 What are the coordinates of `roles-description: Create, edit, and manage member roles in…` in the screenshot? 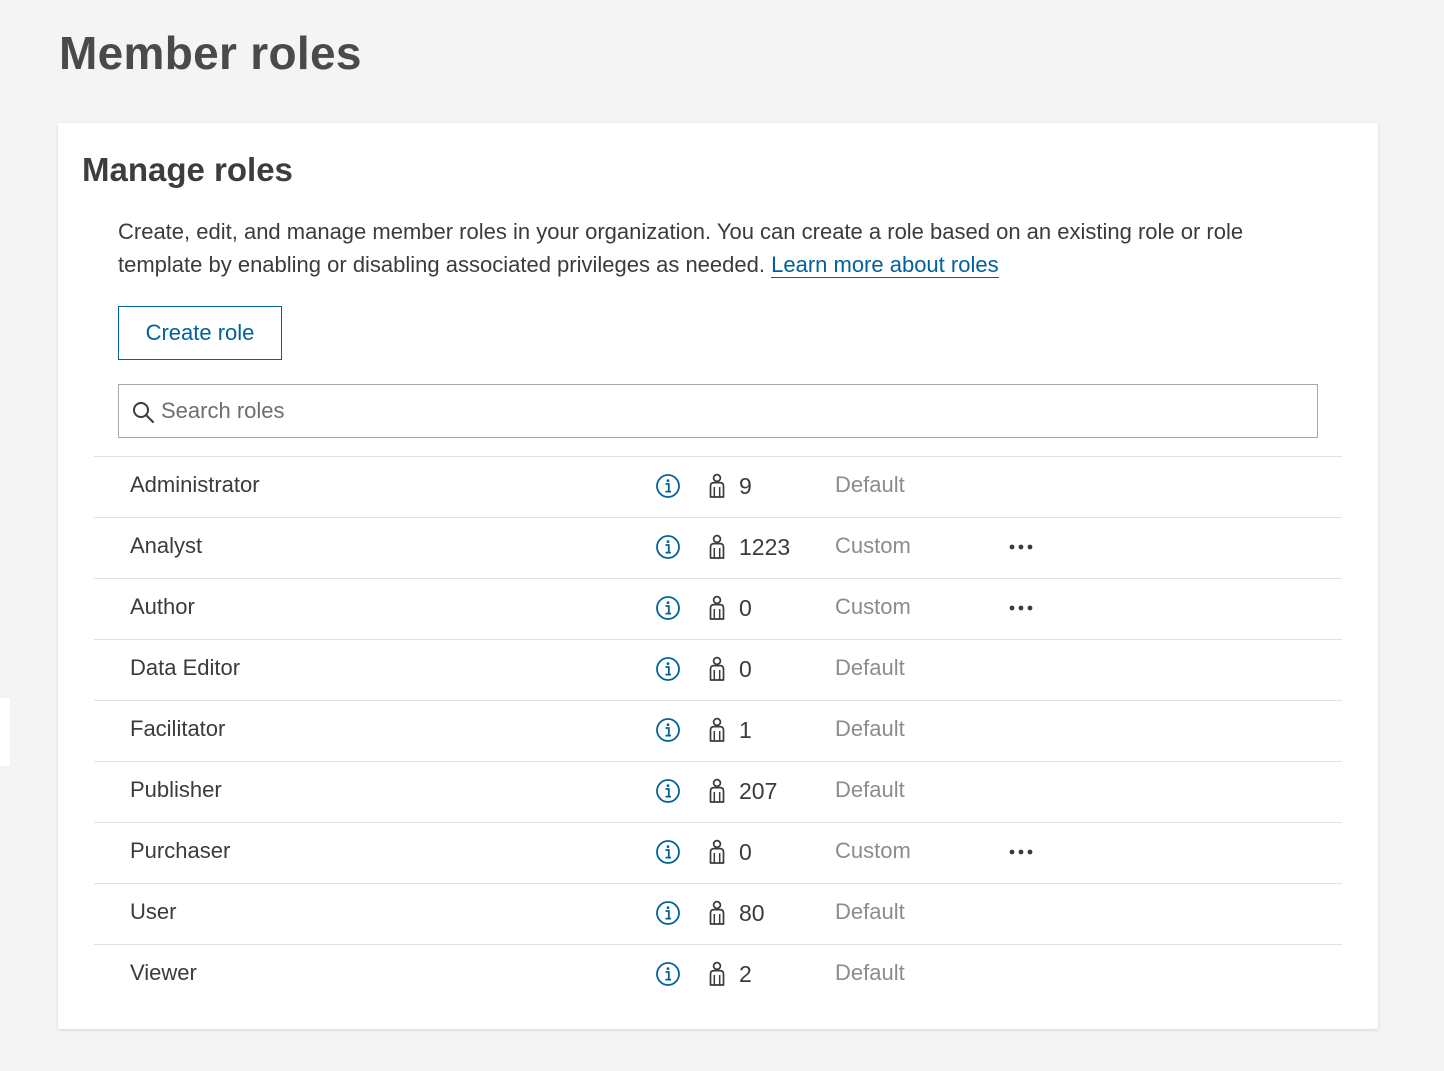 It's located at (718, 248).